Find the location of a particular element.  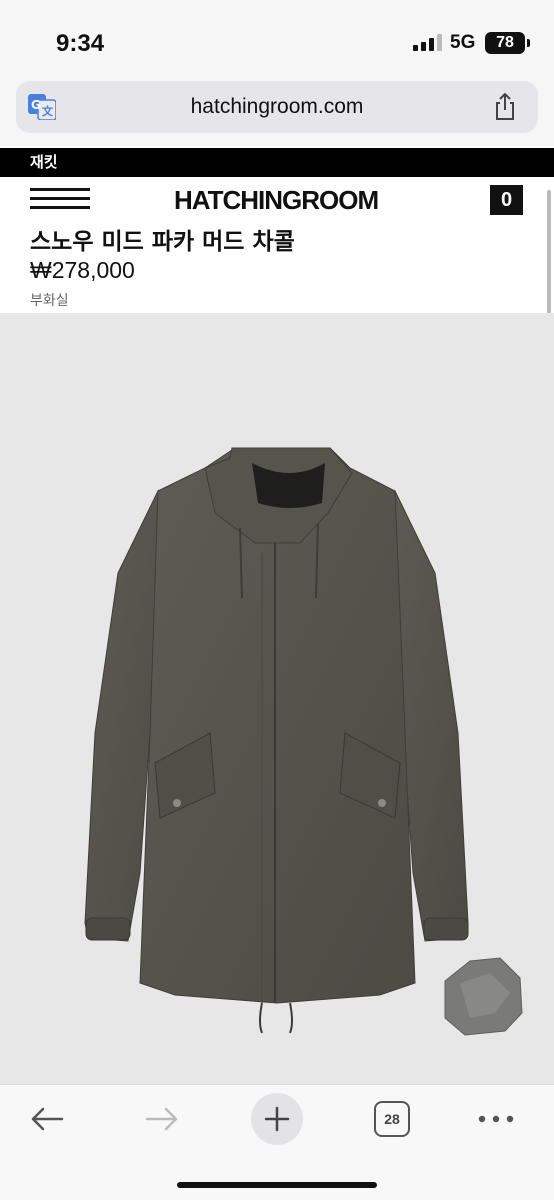

url-text: hatchingroom.com is located at coordinates (277, 107).